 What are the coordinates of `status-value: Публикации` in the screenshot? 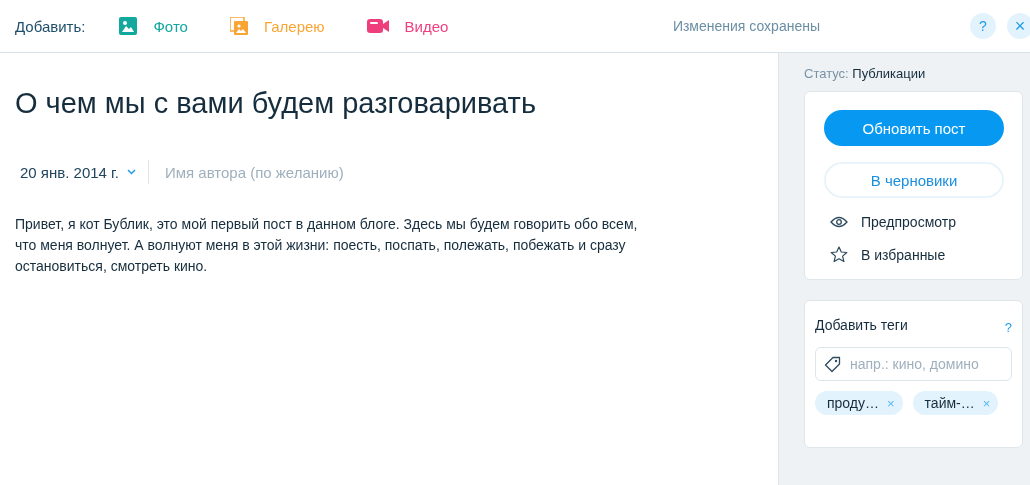 It's located at (889, 73).